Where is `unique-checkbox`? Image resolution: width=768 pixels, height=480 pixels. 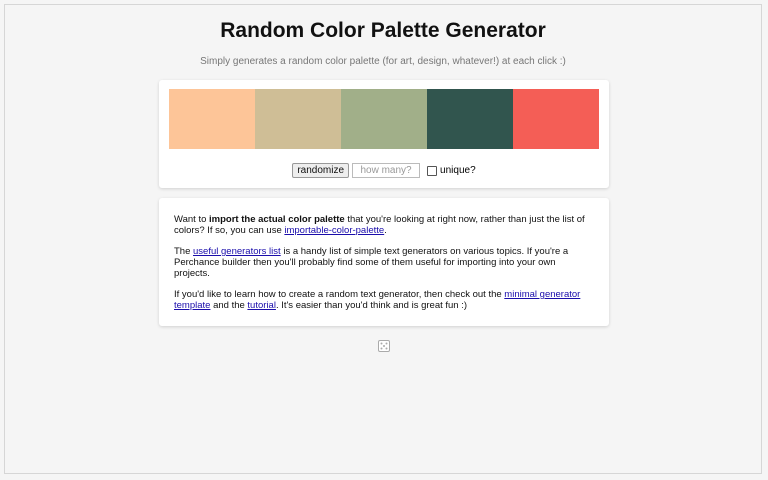
unique-checkbox is located at coordinates (432, 170).